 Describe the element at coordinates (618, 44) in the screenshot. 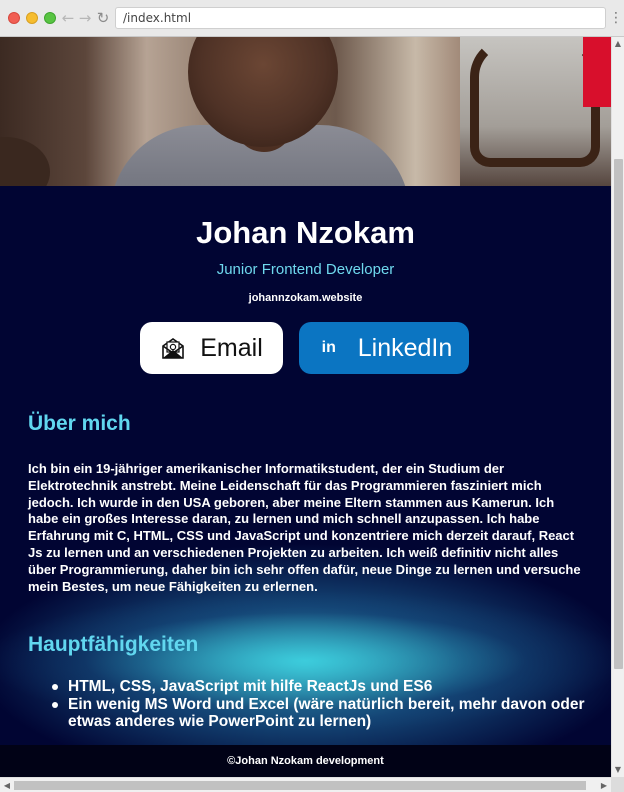

I see `scroll-up-icon: ▲` at that location.